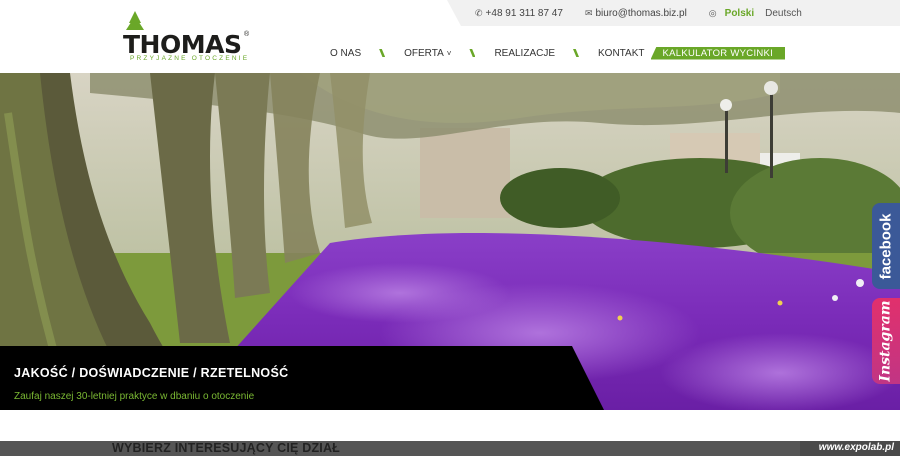 The height and width of the screenshot is (456, 900). Describe the element at coordinates (247, 34) in the screenshot. I see `logo-registered-mark: ®` at that location.